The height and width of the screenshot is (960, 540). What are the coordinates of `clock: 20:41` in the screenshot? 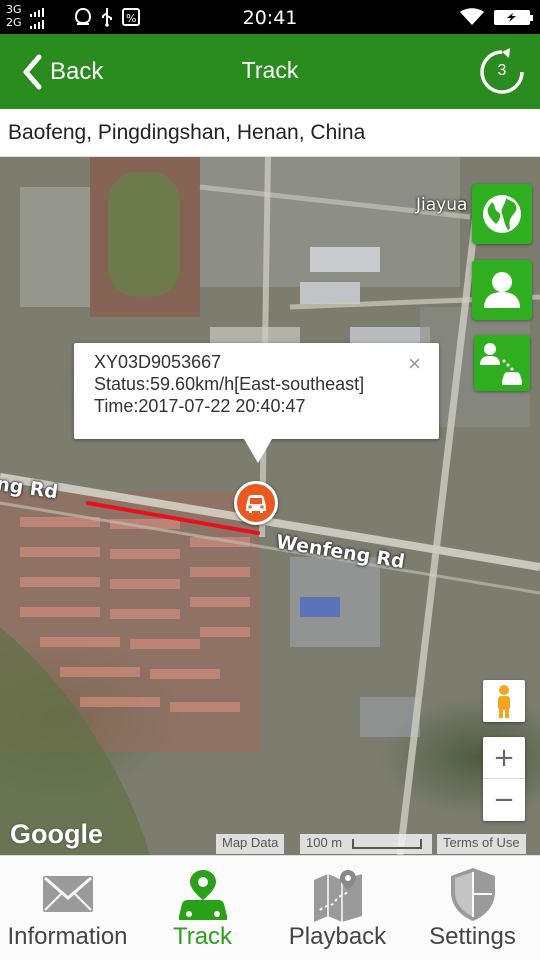 It's located at (270, 18).